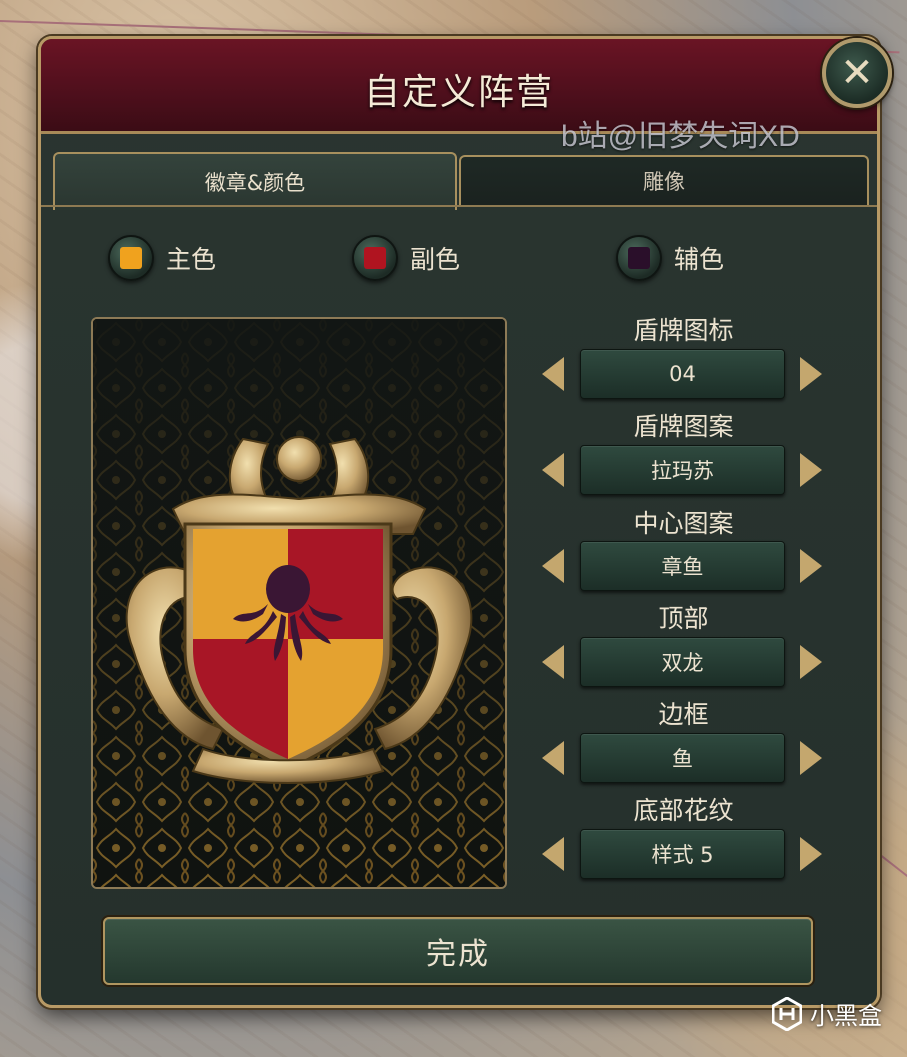 The height and width of the screenshot is (1057, 907). I want to click on bottom-pattern-label: 底部花纹, so click(683, 810).